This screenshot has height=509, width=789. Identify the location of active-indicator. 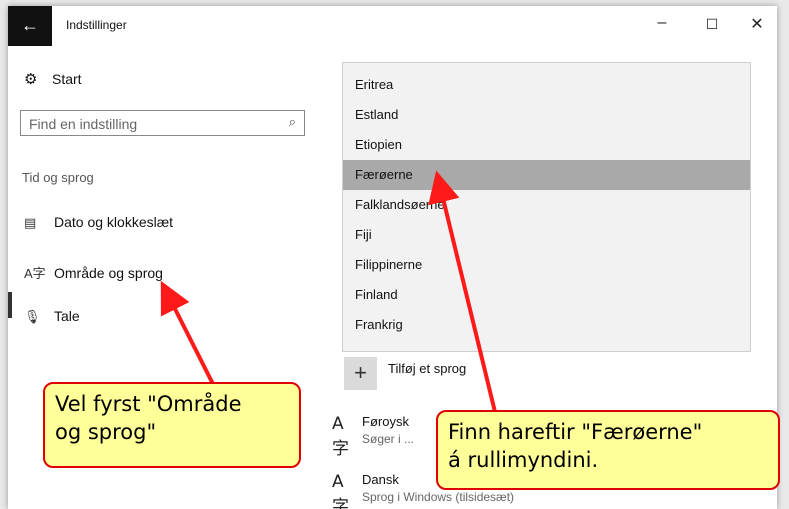
(10, 305).